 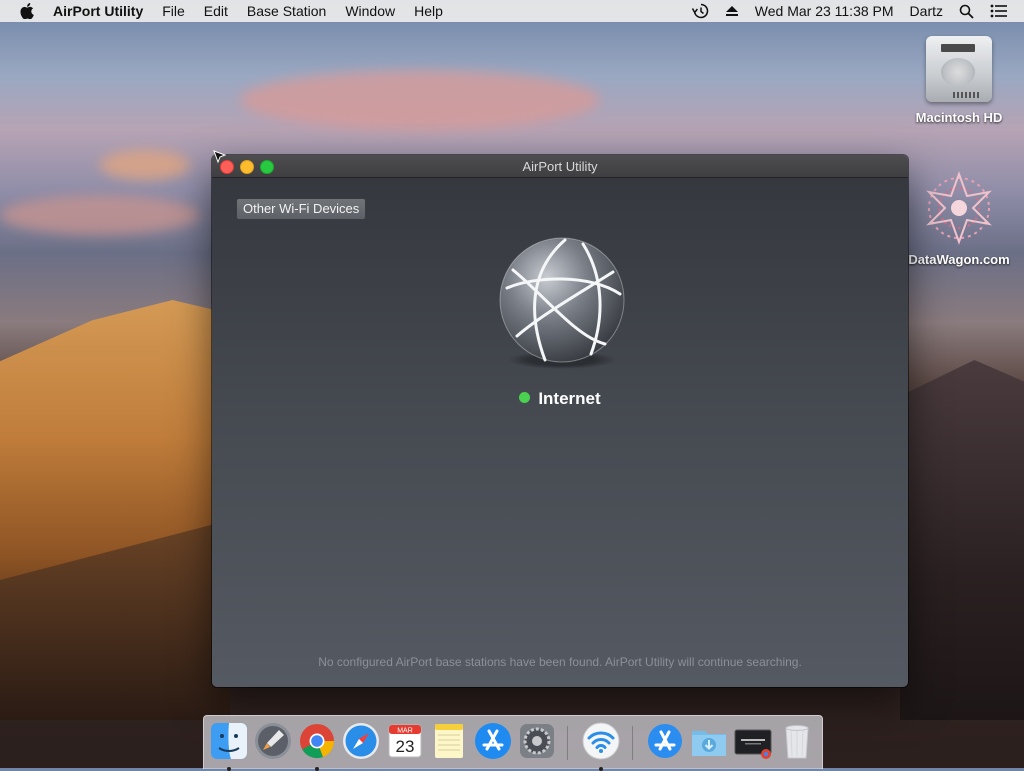 I want to click on window-minimize-button, so click(x=247, y=167).